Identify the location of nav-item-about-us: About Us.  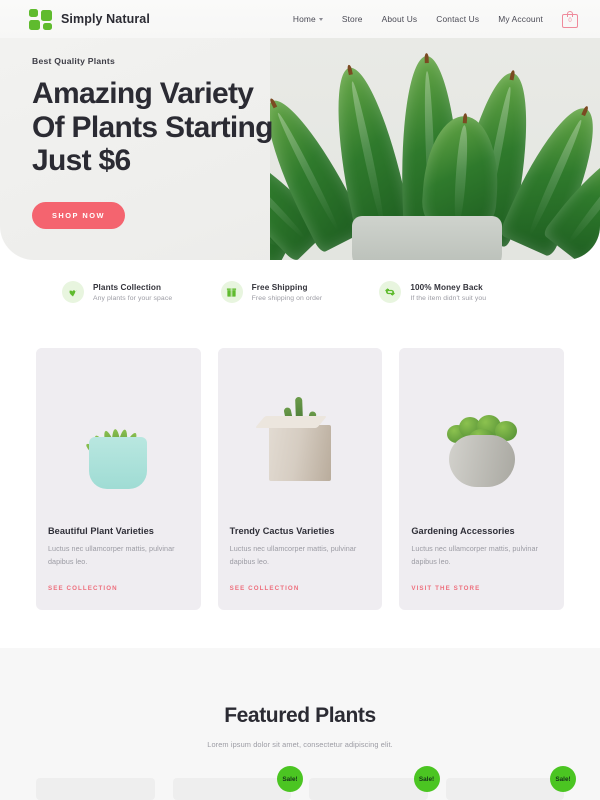
(400, 19).